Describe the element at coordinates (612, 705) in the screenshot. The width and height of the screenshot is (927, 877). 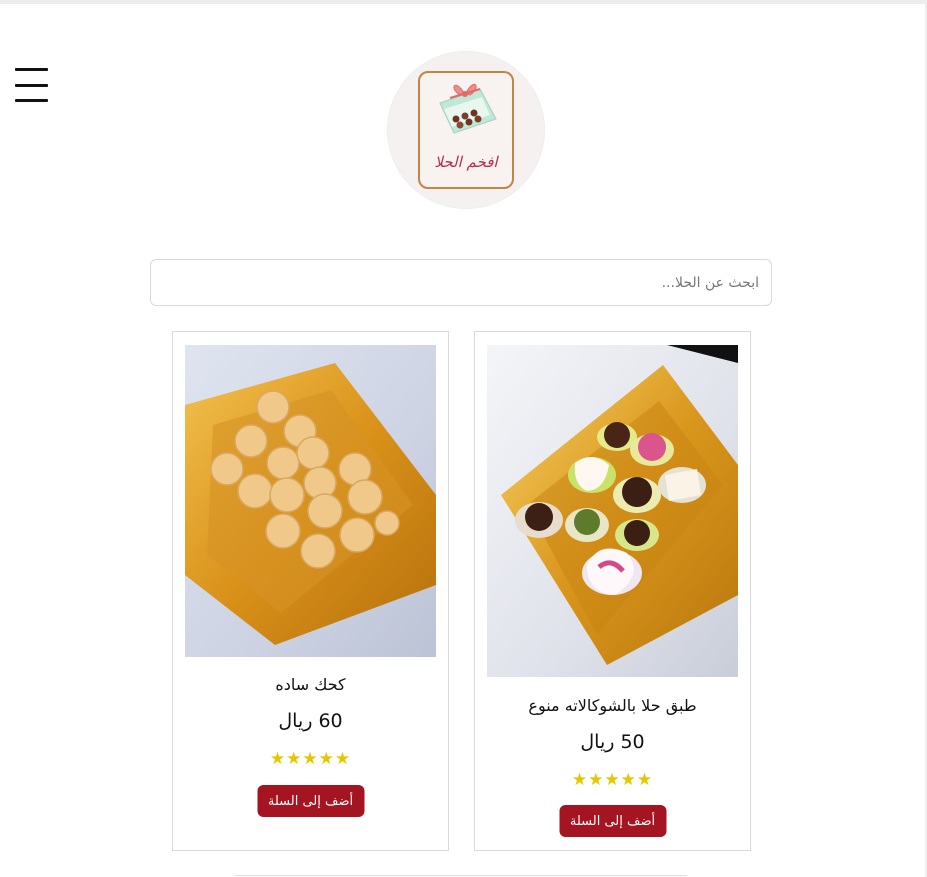
I see `product-name: طبق حلا بالشوكالاته منوع` at that location.